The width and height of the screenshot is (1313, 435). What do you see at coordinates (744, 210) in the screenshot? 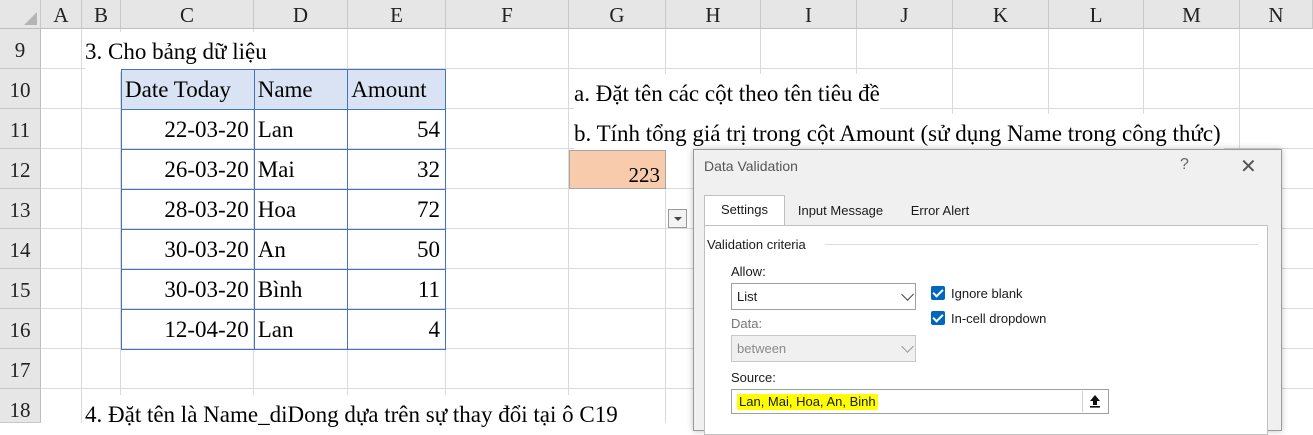
I see `tab-settings: Settings` at bounding box center [744, 210].